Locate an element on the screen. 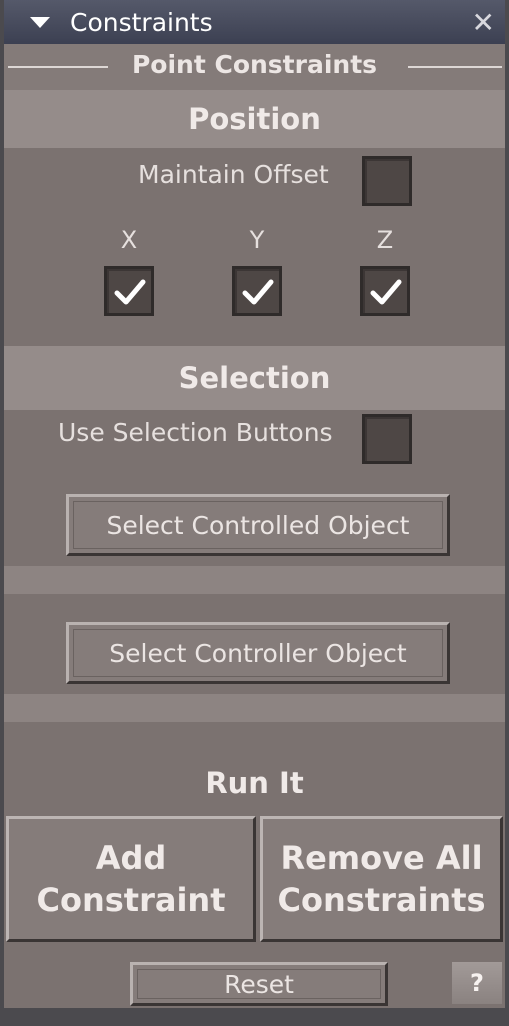 This screenshot has width=509, height=1026. remove-all-label-line1: Remove All is located at coordinates (381, 858).